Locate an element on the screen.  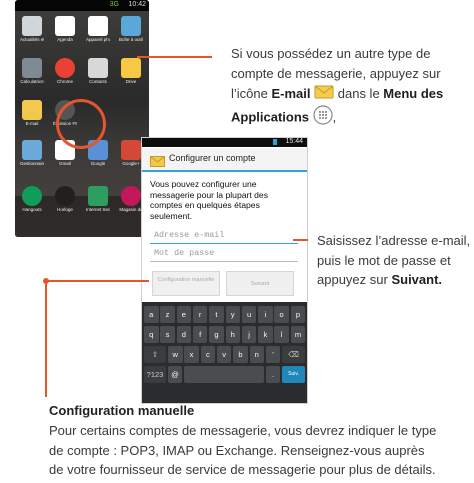
app-camera: Appareil photo is located at coordinates (98, 29).